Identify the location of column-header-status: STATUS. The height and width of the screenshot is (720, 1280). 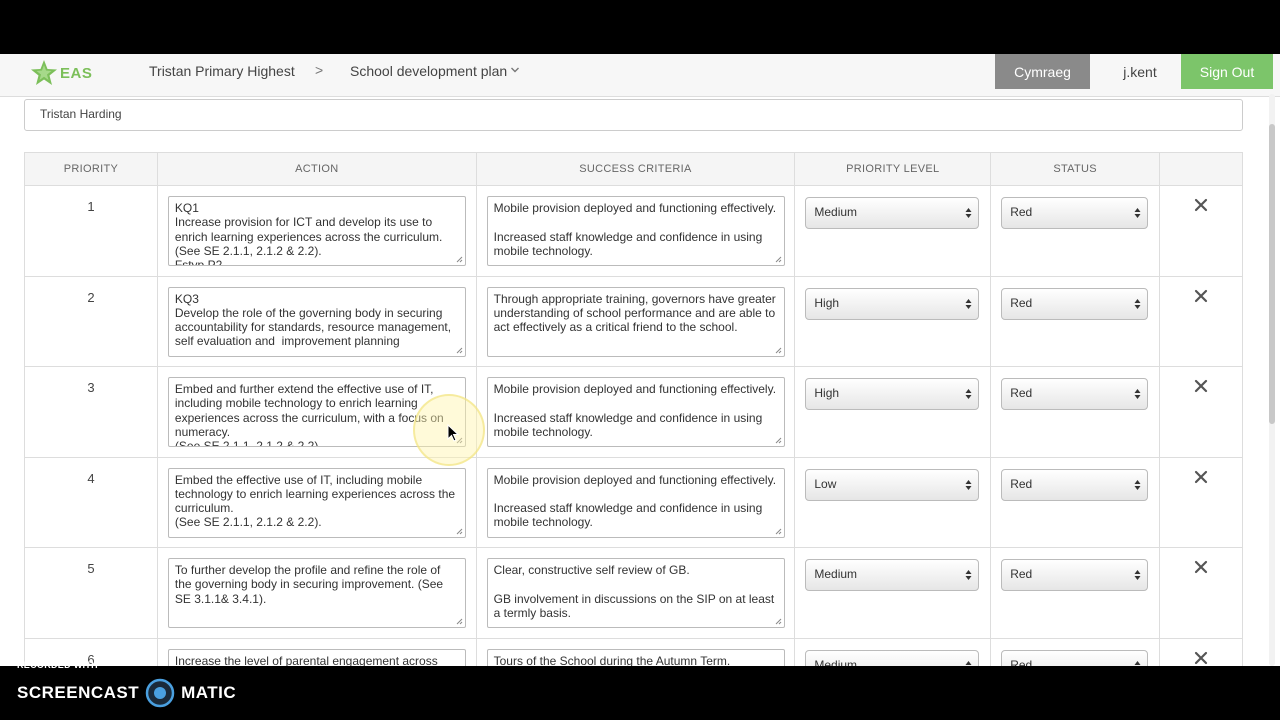
(1076, 169).